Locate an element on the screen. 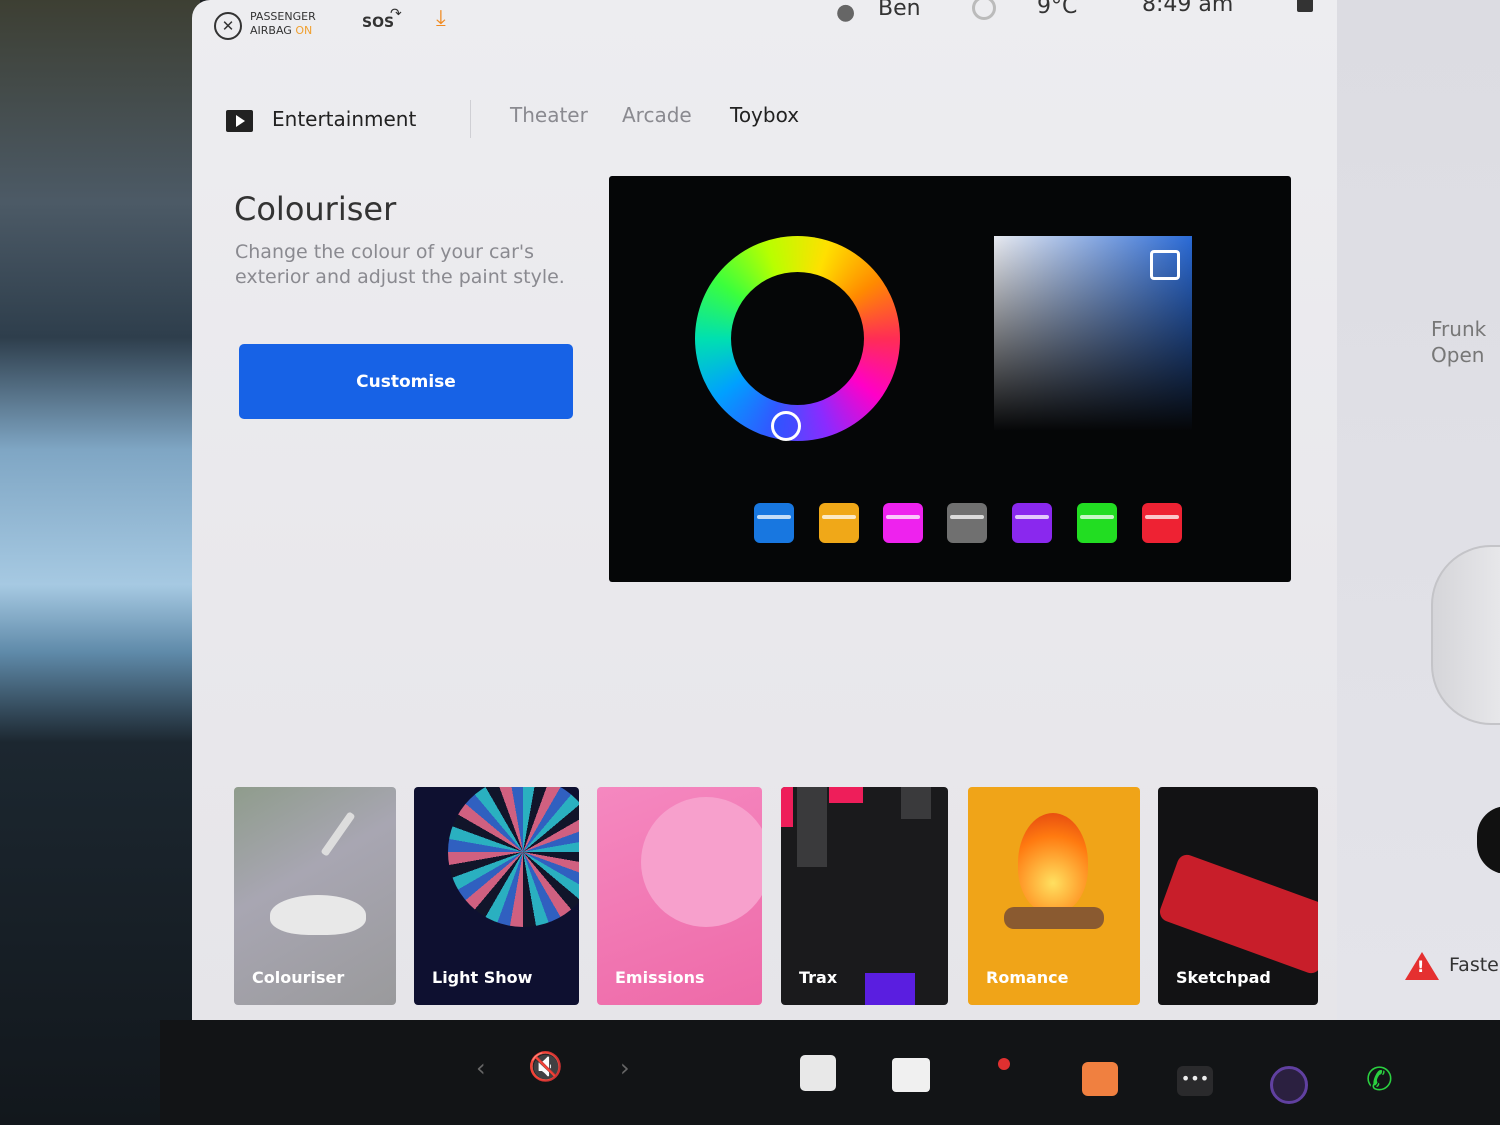 This screenshot has width=1500, height=1125. saturation-handle is located at coordinates (1165, 265).